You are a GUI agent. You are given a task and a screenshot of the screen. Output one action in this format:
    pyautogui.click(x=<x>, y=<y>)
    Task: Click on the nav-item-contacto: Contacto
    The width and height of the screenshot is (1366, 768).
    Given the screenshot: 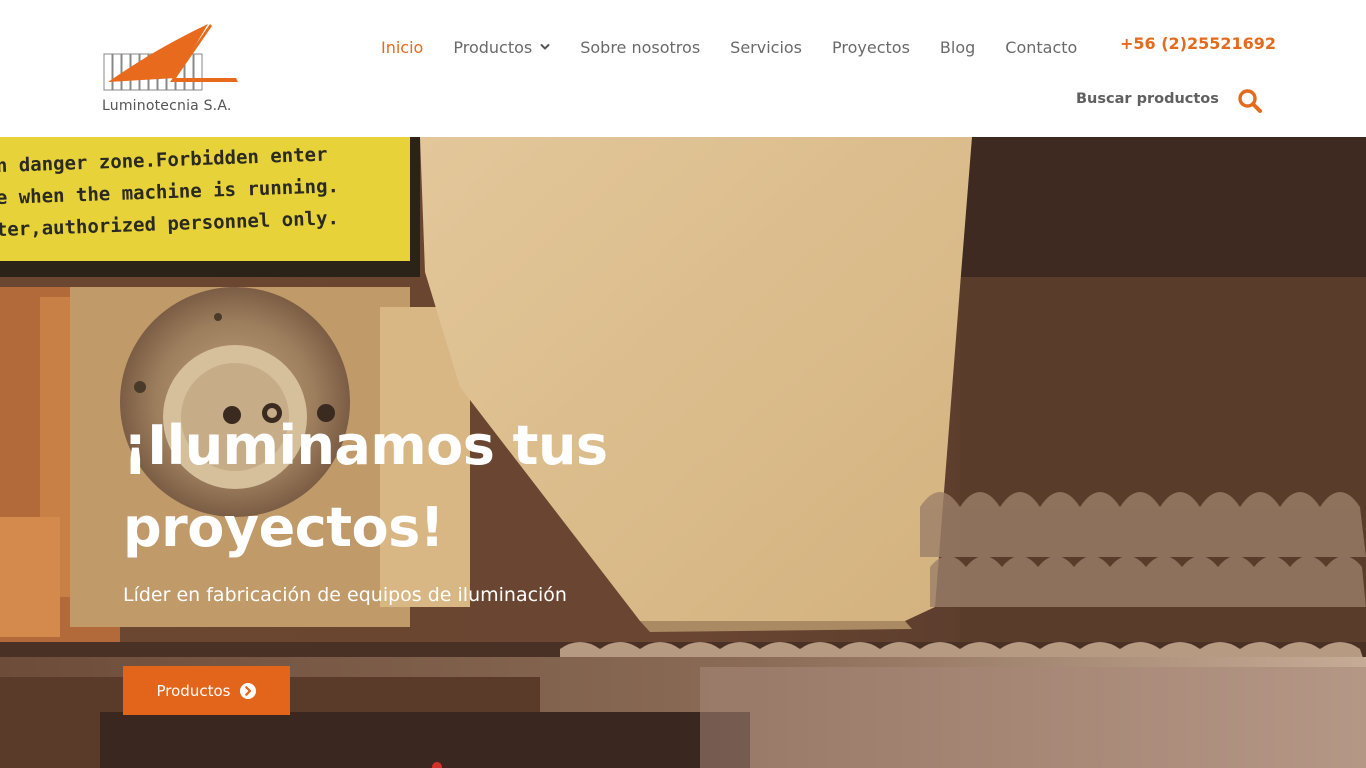 What is the action you would take?
    pyautogui.click(x=1041, y=47)
    